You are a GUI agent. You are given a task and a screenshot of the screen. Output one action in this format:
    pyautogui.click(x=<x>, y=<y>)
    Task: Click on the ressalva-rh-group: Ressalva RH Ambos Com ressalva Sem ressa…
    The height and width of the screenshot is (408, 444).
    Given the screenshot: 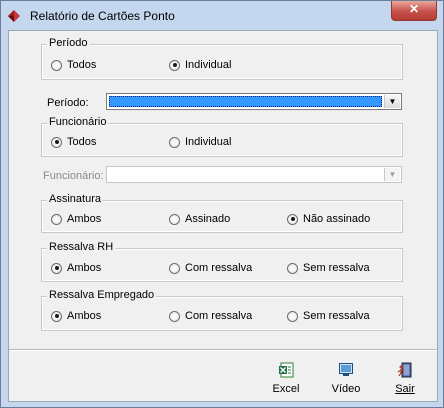 What is the action you would take?
    pyautogui.click(x=222, y=261)
    